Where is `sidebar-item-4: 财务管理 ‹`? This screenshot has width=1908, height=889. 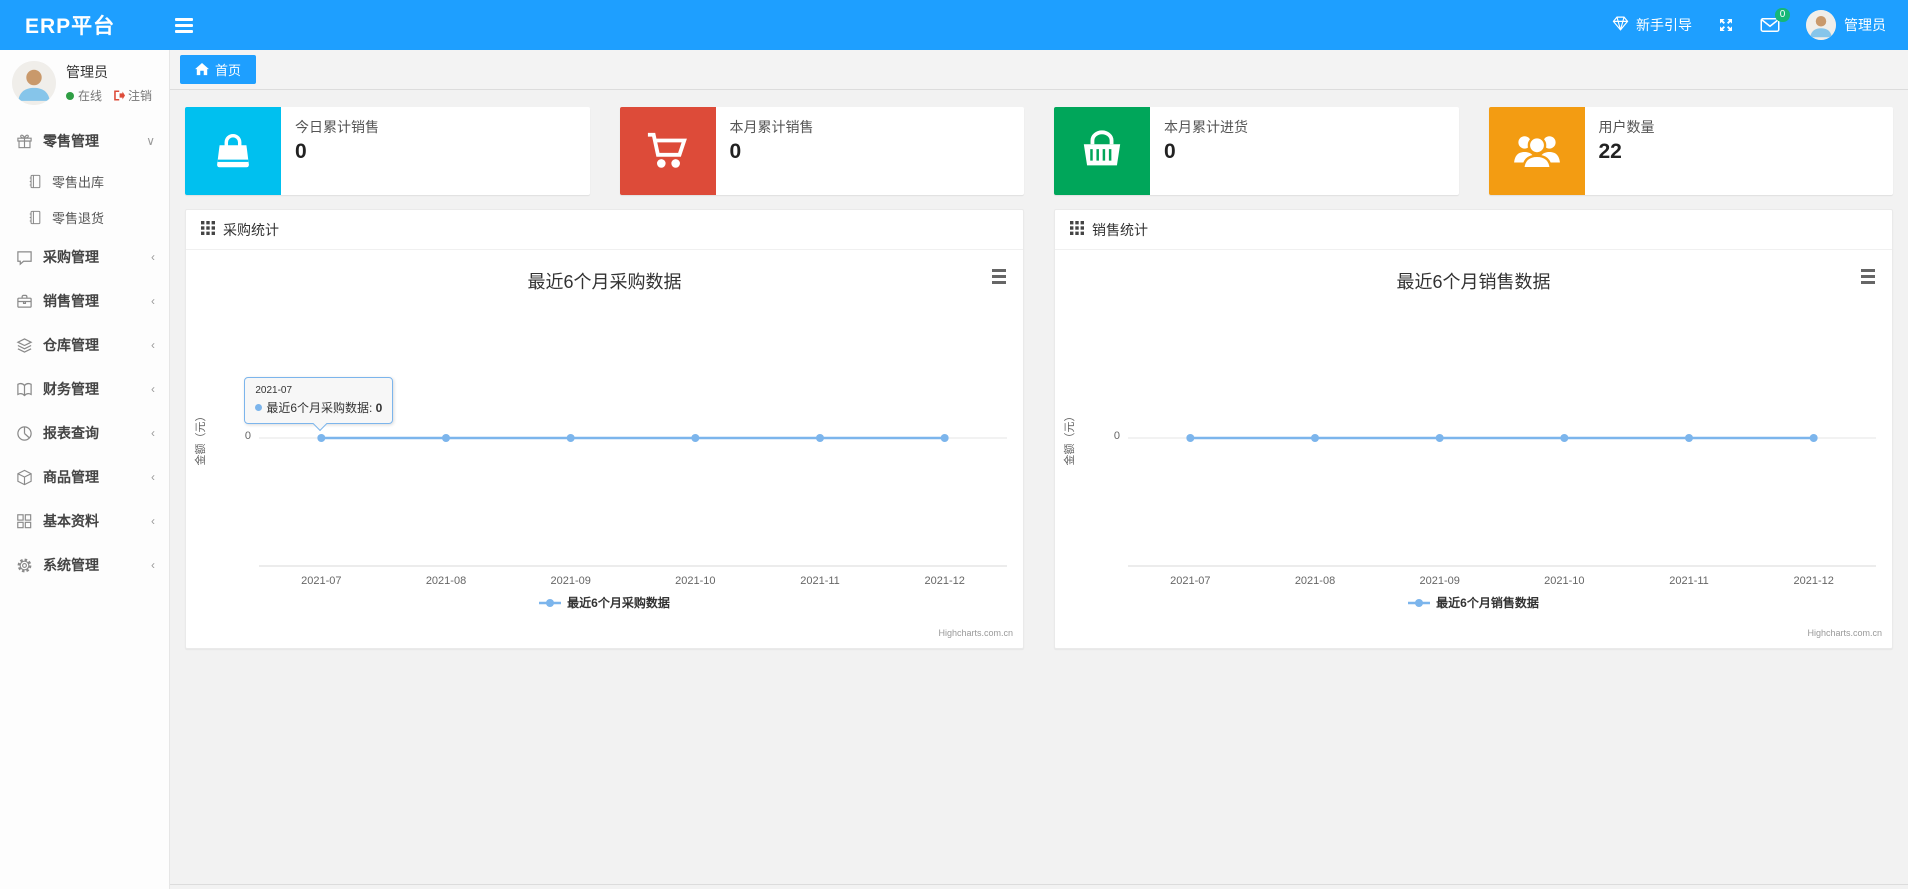
sidebar-item-4: 财务管理 ‹ is located at coordinates (84, 389).